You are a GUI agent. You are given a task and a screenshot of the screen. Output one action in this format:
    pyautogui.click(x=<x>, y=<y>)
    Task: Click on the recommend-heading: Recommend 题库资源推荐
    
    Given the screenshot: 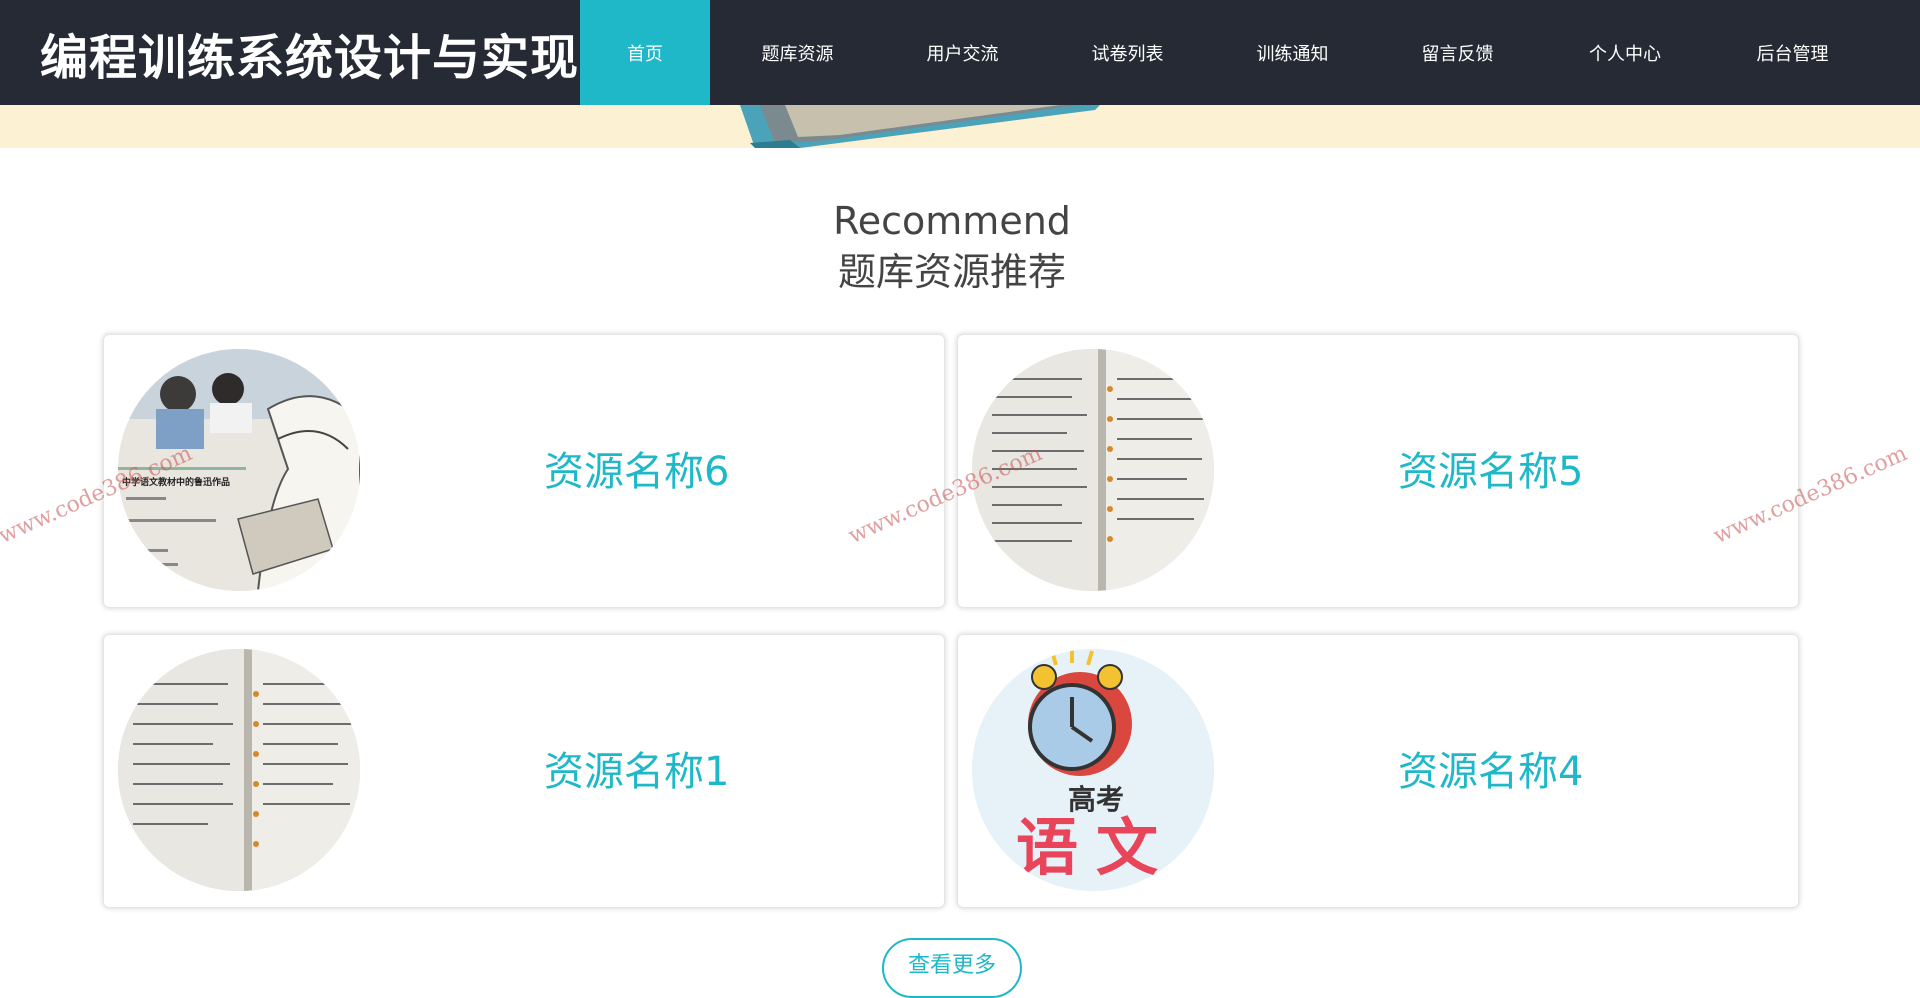 What is the action you would take?
    pyautogui.click(x=952, y=247)
    